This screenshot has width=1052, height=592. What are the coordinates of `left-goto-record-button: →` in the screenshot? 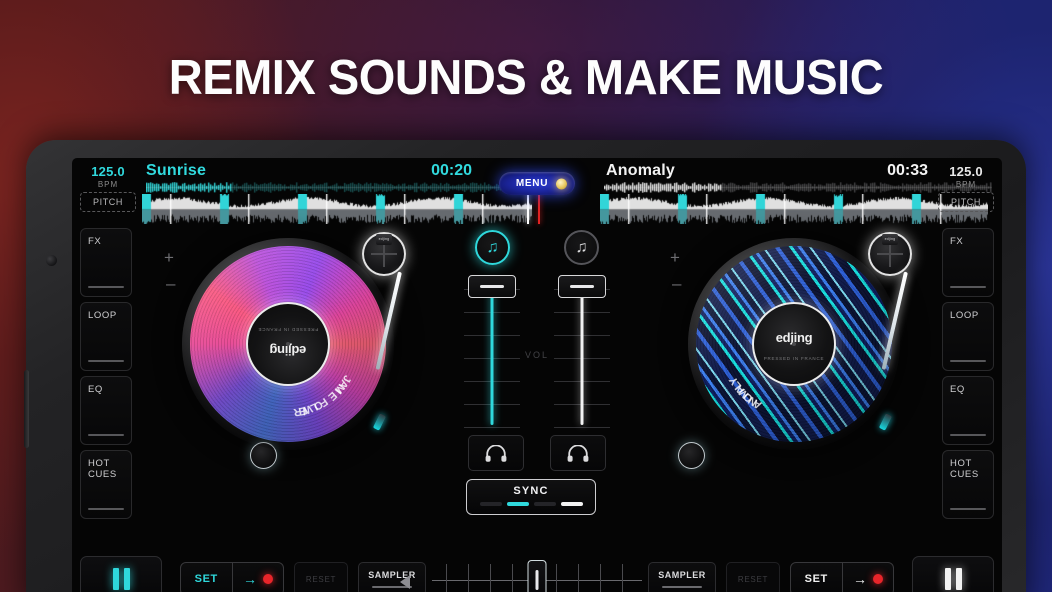 It's located at (258, 577).